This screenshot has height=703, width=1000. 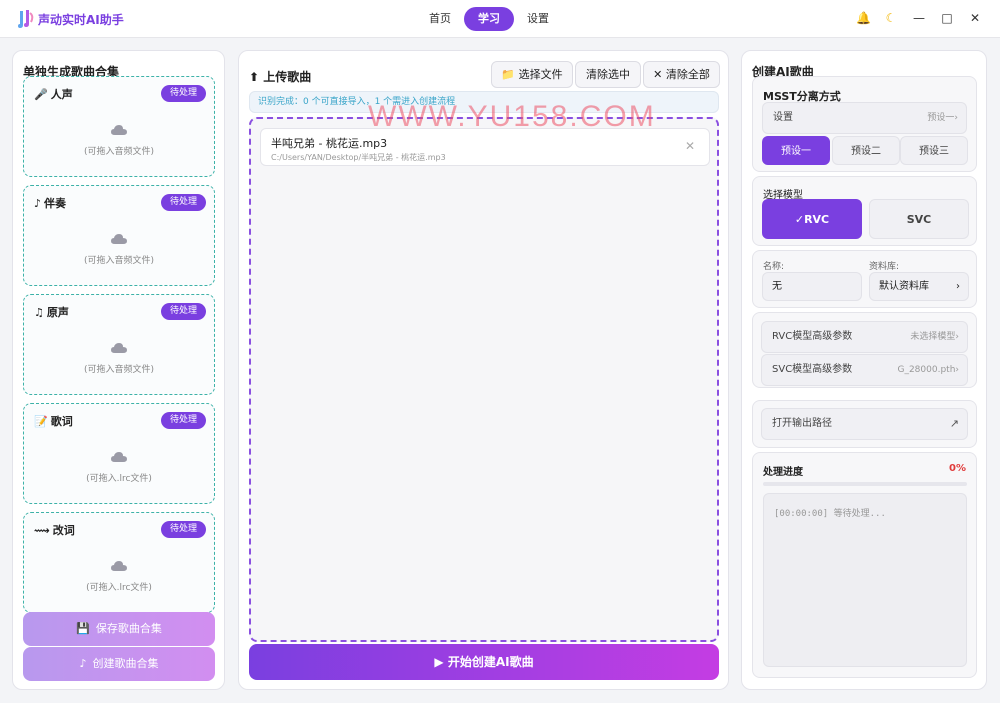 What do you see at coordinates (812, 219) in the screenshot?
I see `rvc-model-button: ✓RVC` at bounding box center [812, 219].